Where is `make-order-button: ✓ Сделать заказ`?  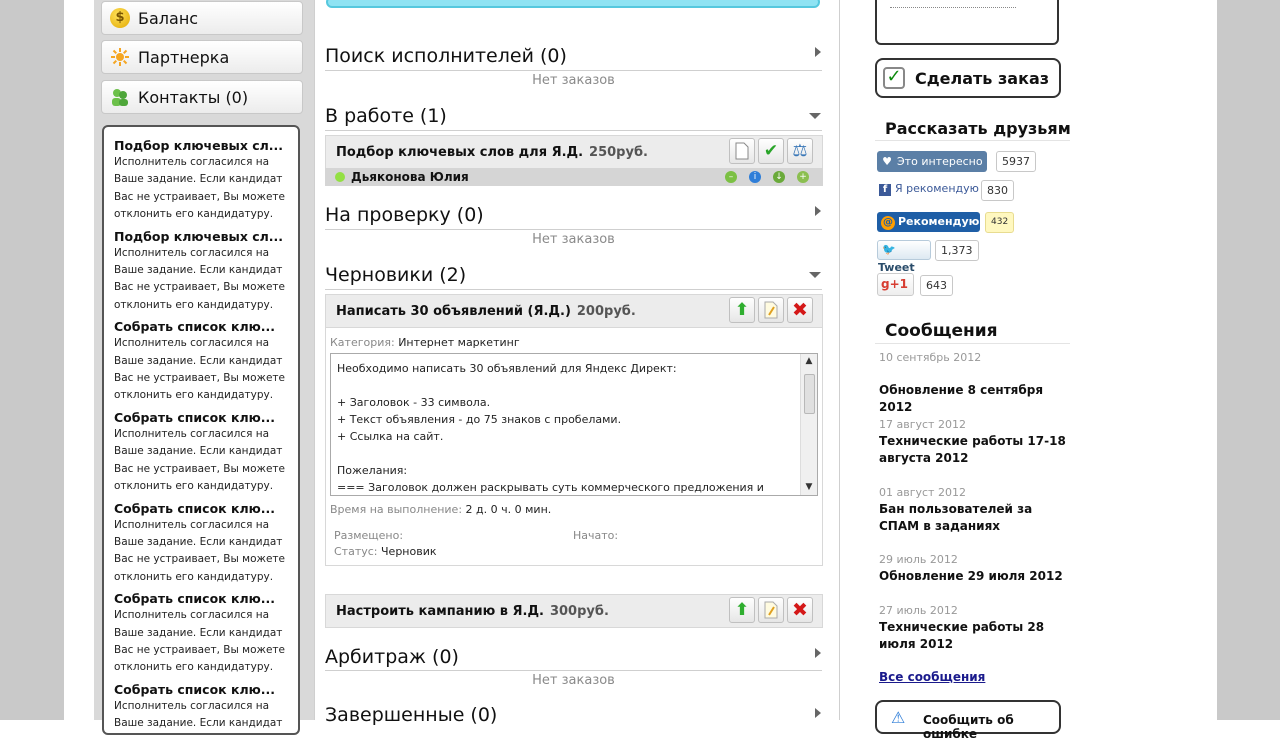
make-order-button: ✓ Сделать заказ is located at coordinates (968, 78).